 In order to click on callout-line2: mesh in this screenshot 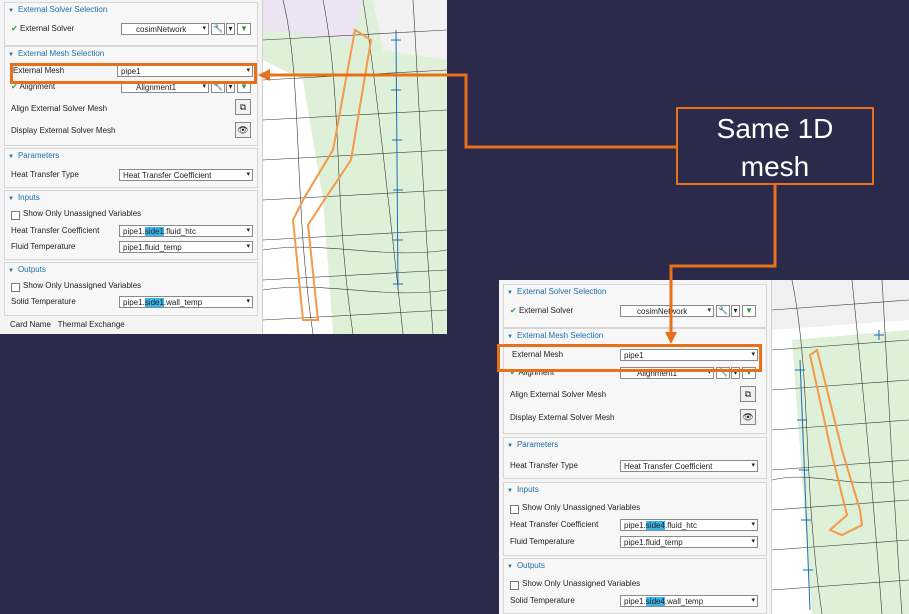, I will do `click(775, 166)`.